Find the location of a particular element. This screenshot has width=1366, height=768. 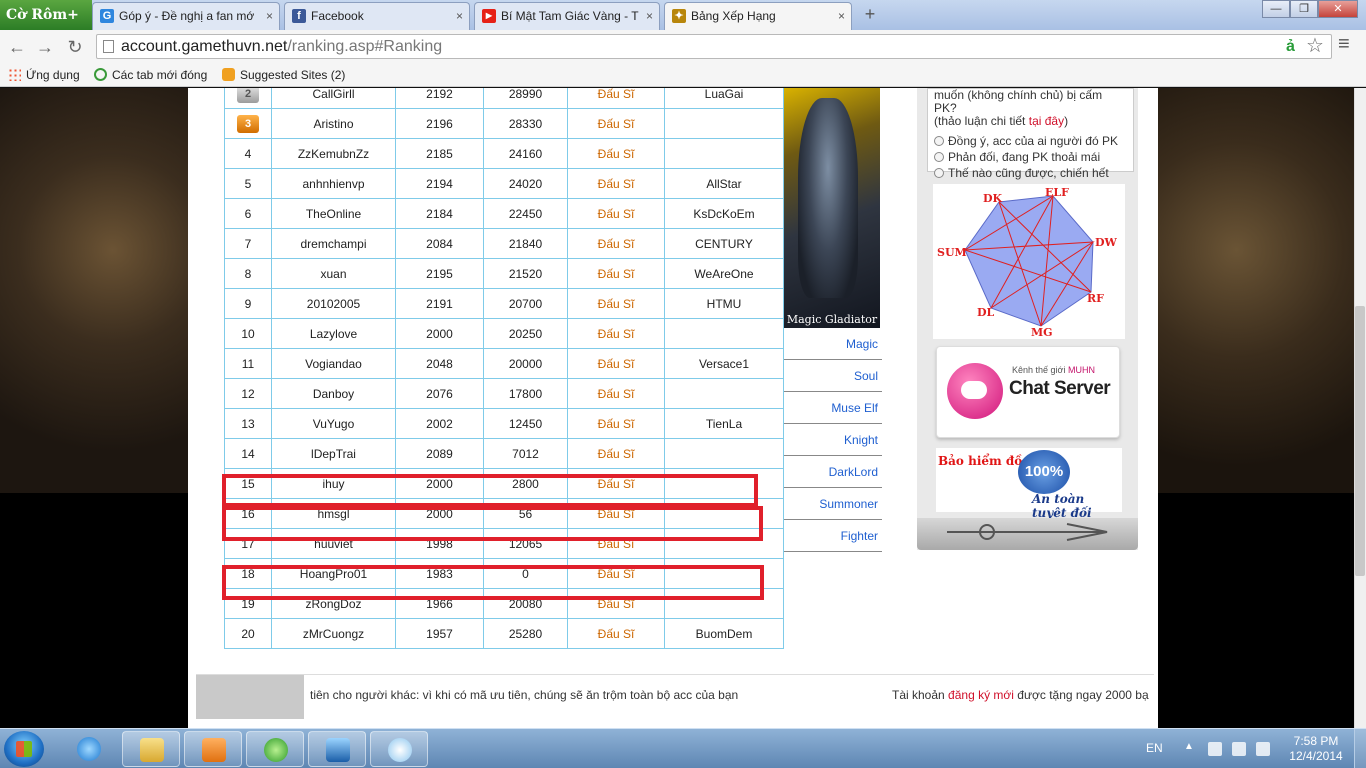

table-row: 14 lDepTrai 2089 7012 Đấu Sĩ is located at coordinates (504, 453).